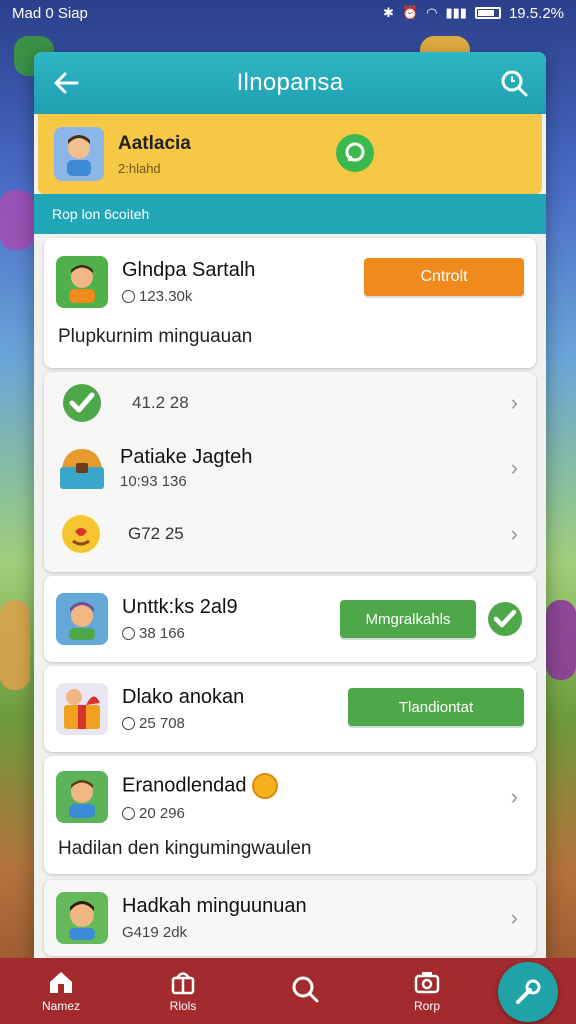 The width and height of the screenshot is (576, 1024). I want to click on status-bar: Mad 0 Siap ✱ ⏰ ◠ ▮▮▮ 19.5.2%, so click(288, 13).